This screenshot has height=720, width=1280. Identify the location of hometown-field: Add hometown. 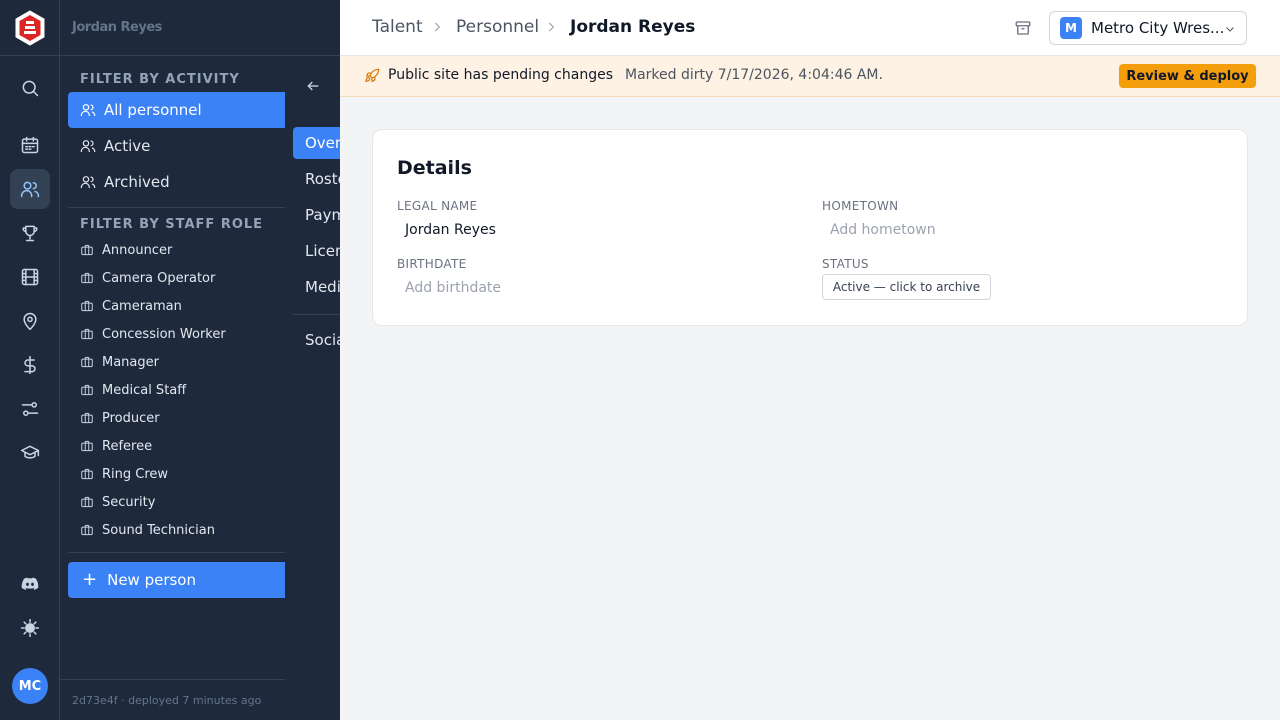
(883, 230).